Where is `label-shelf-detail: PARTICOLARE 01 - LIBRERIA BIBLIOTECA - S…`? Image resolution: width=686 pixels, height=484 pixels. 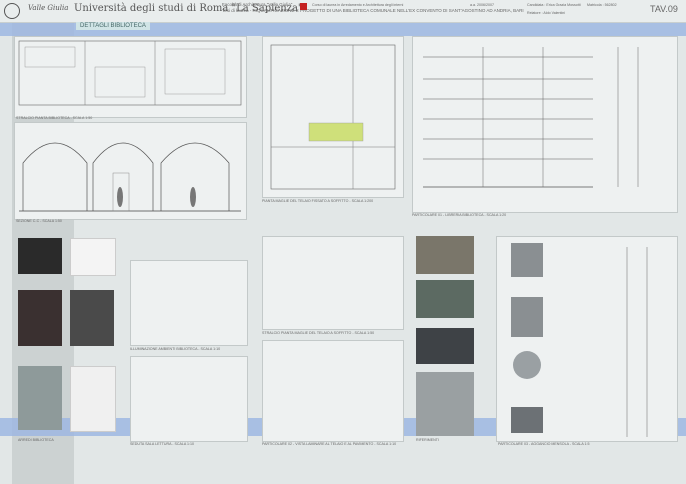
label-shelf-detail: PARTICOLARE 01 - LIBRERIA BIBLIOTECA - S… is located at coordinates (459, 215).